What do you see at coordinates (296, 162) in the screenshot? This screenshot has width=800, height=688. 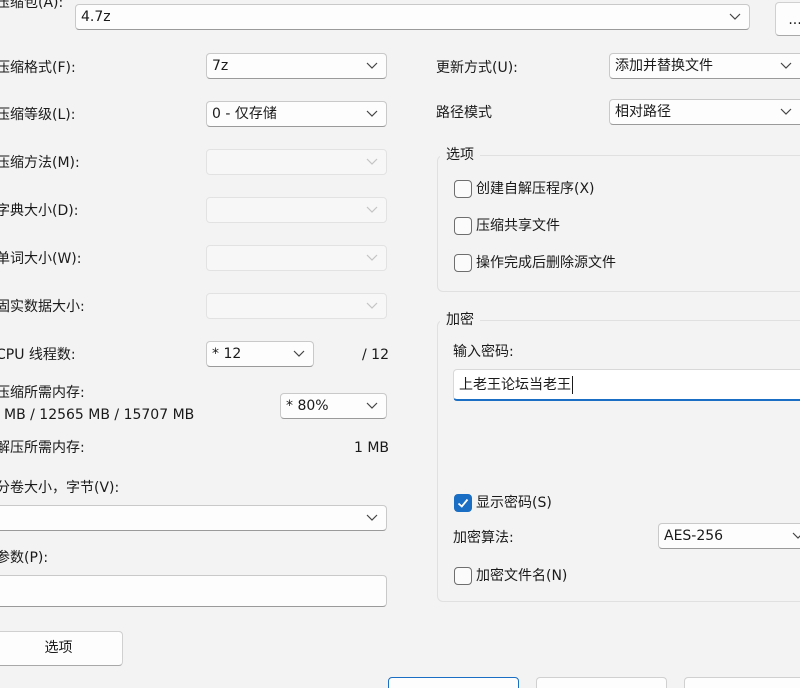 I see `method-select` at bounding box center [296, 162].